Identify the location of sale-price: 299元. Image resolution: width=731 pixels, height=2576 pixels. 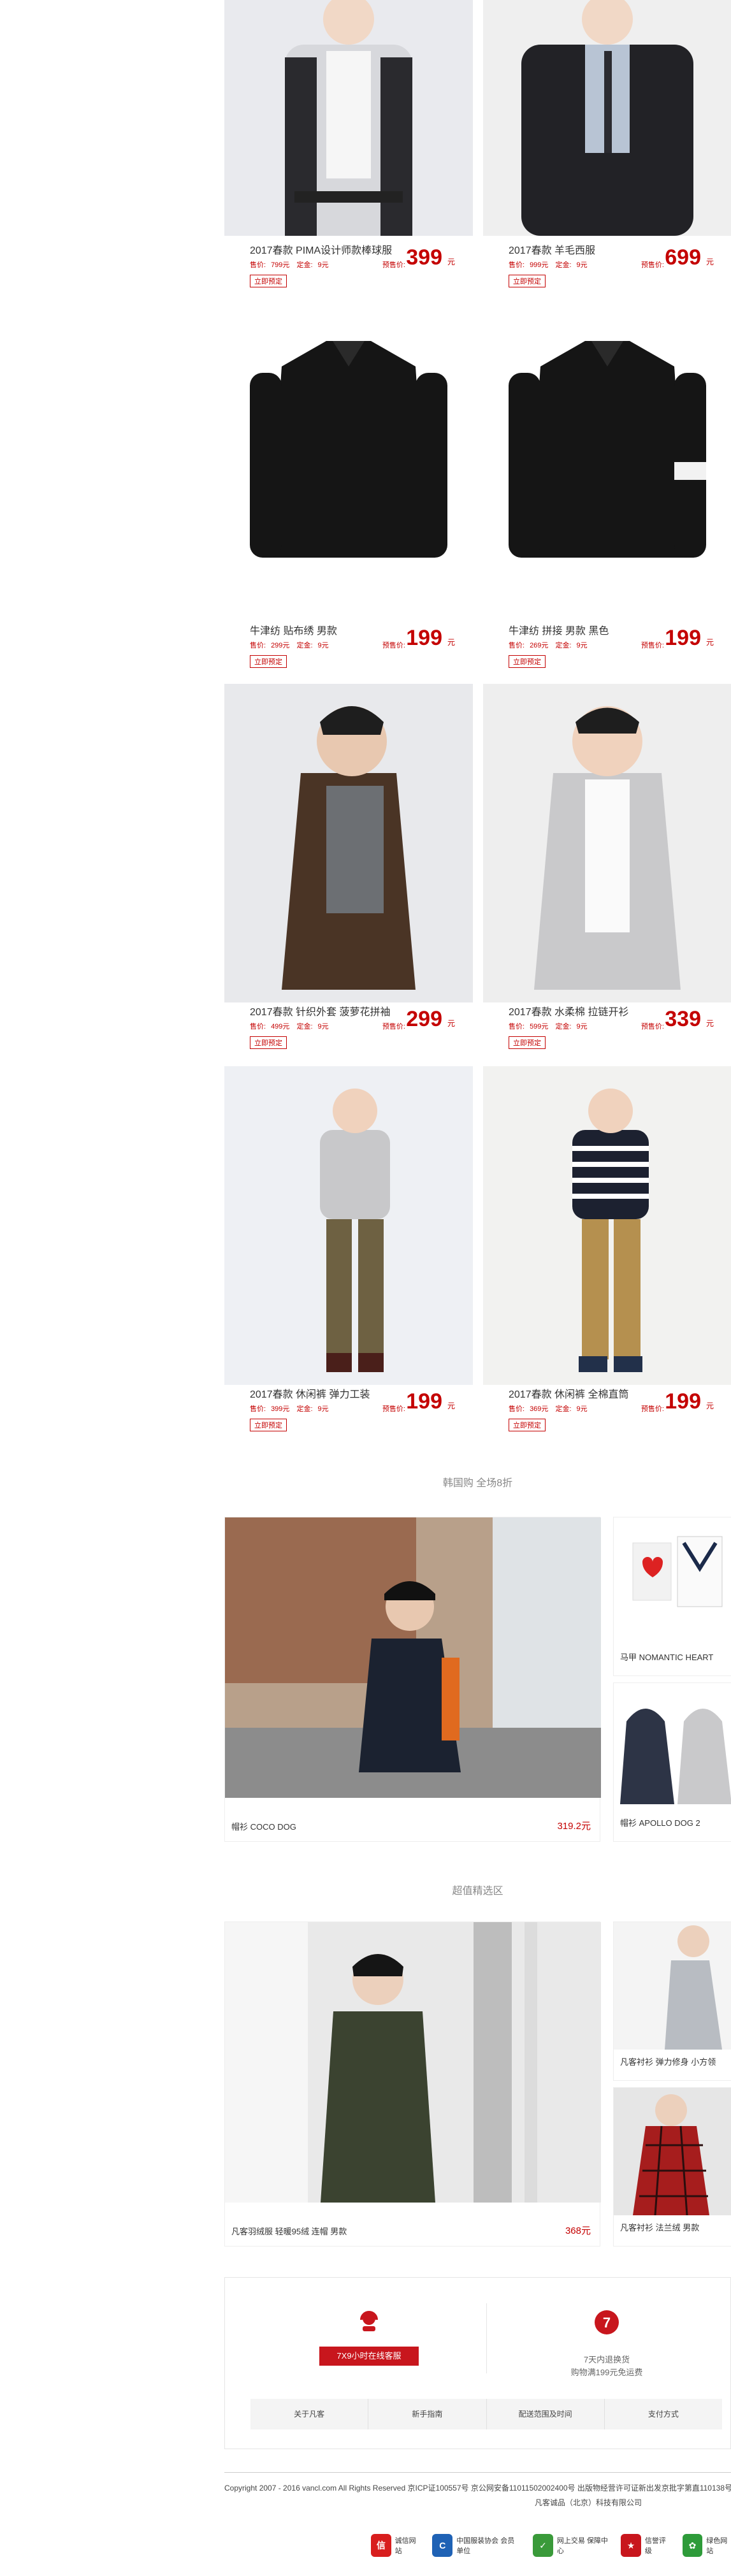
(280, 645).